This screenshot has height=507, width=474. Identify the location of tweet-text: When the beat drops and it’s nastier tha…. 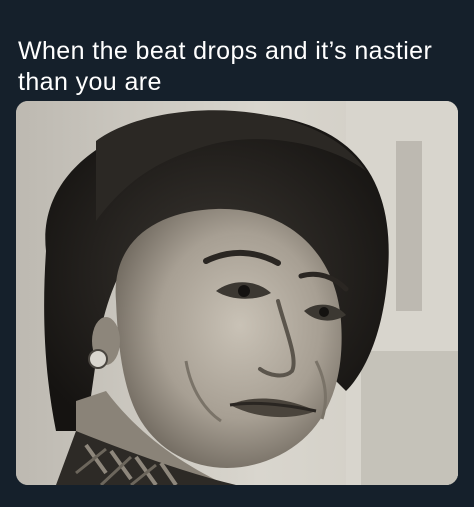
(225, 66).